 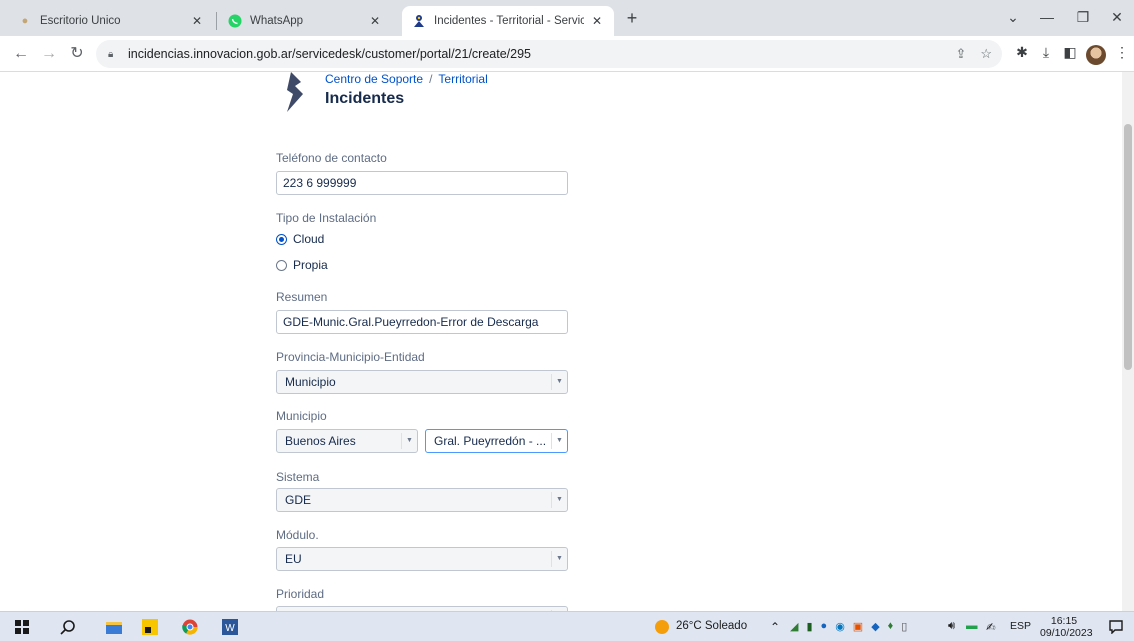 I want to click on reload-icon: ↻, so click(x=77, y=54).